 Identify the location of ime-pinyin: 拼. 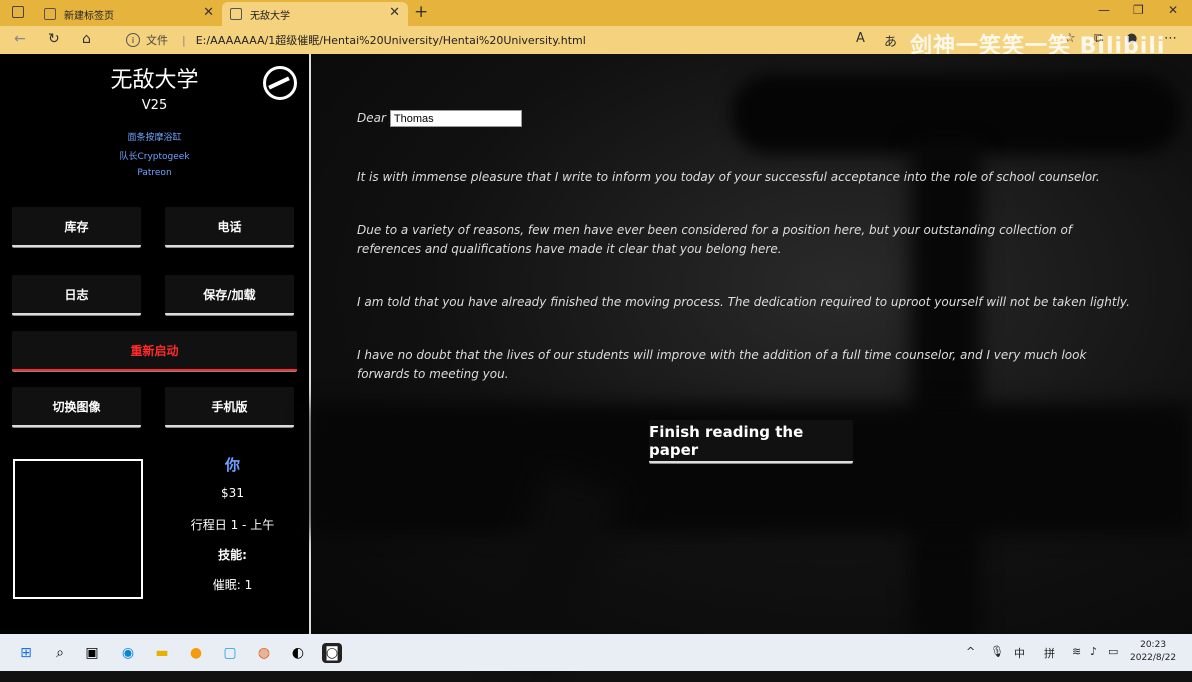
(1049, 653).